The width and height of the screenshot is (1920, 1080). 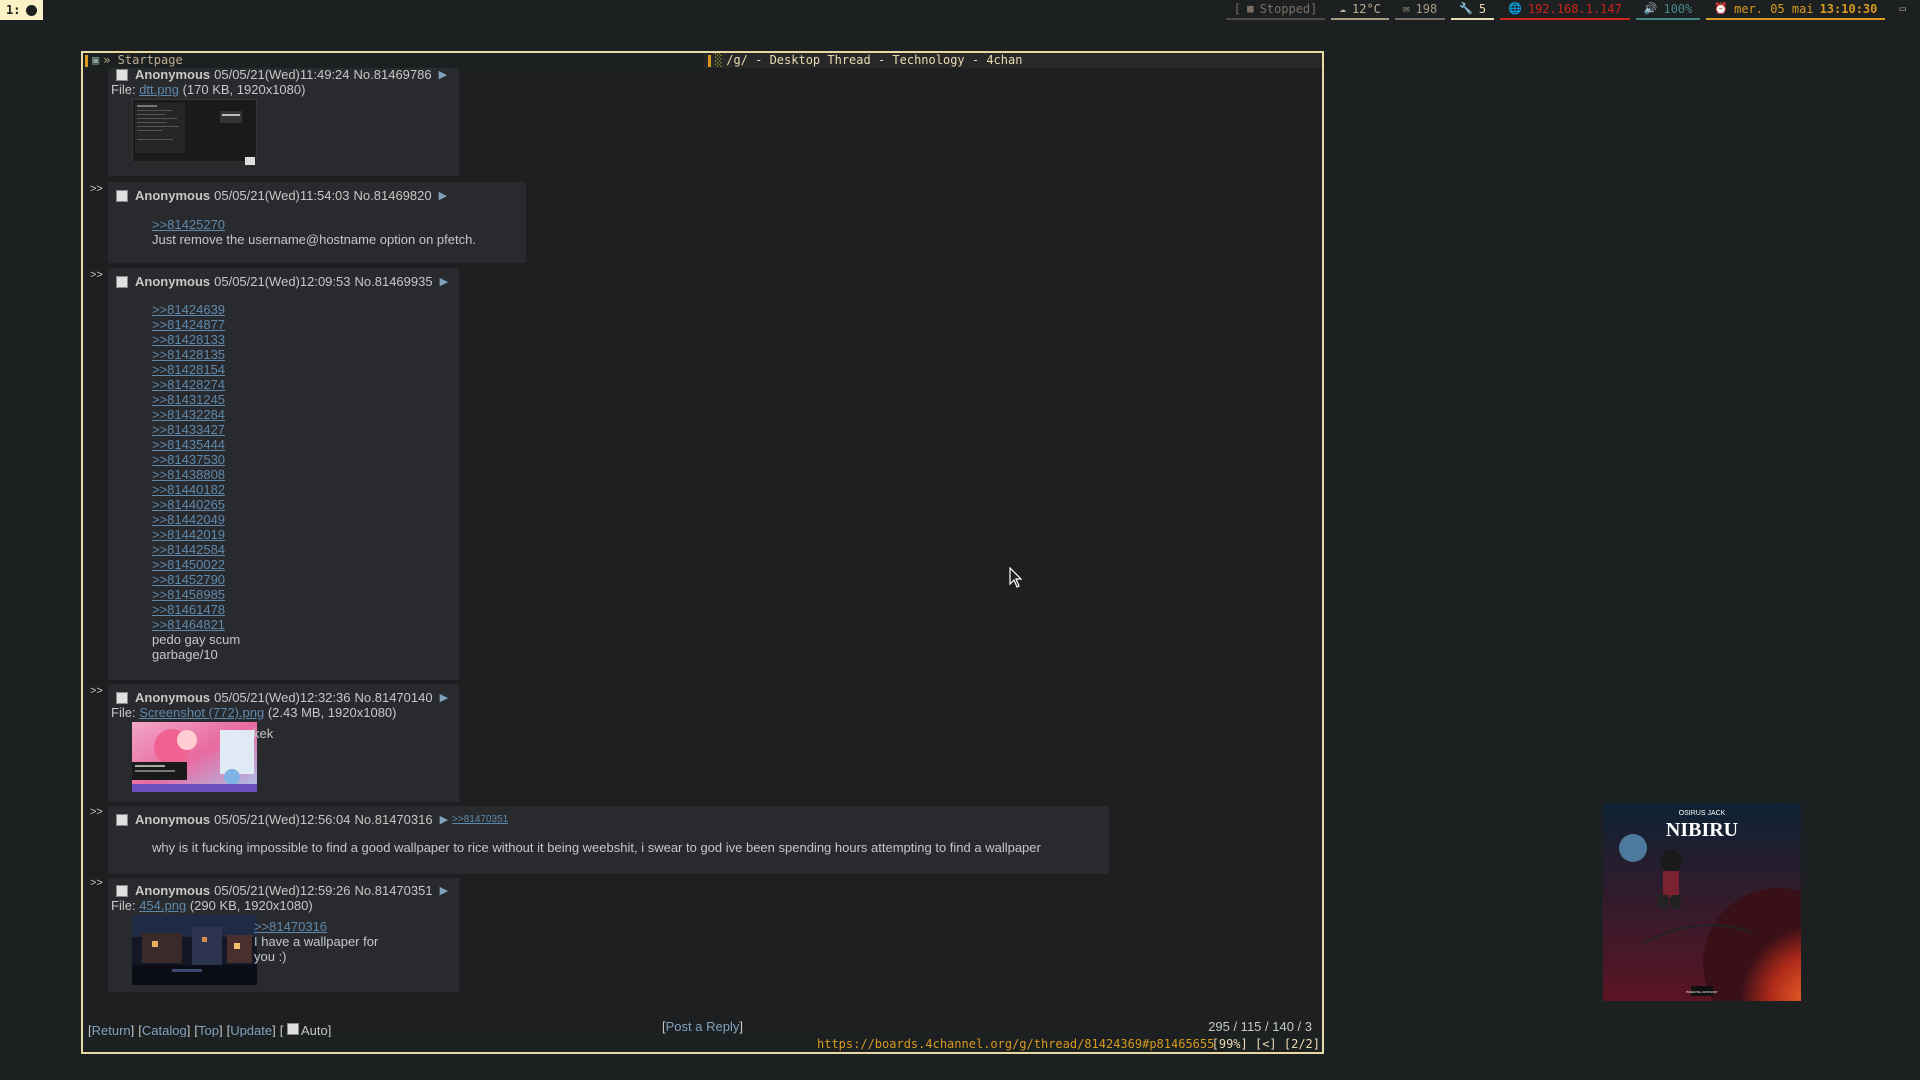 I want to click on quote-link: >>81428133, so click(x=188, y=339).